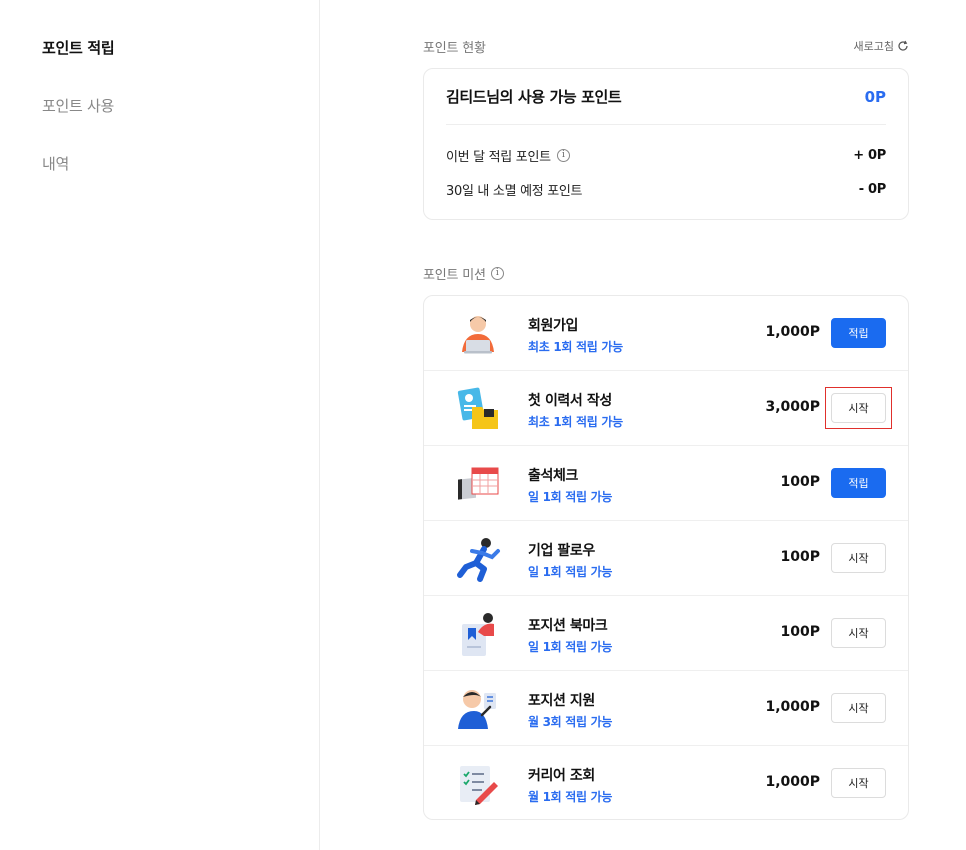  What do you see at coordinates (666, 97) in the screenshot?
I see `available-points-row: 김티드님의 사용 가능 포인트 0P` at bounding box center [666, 97].